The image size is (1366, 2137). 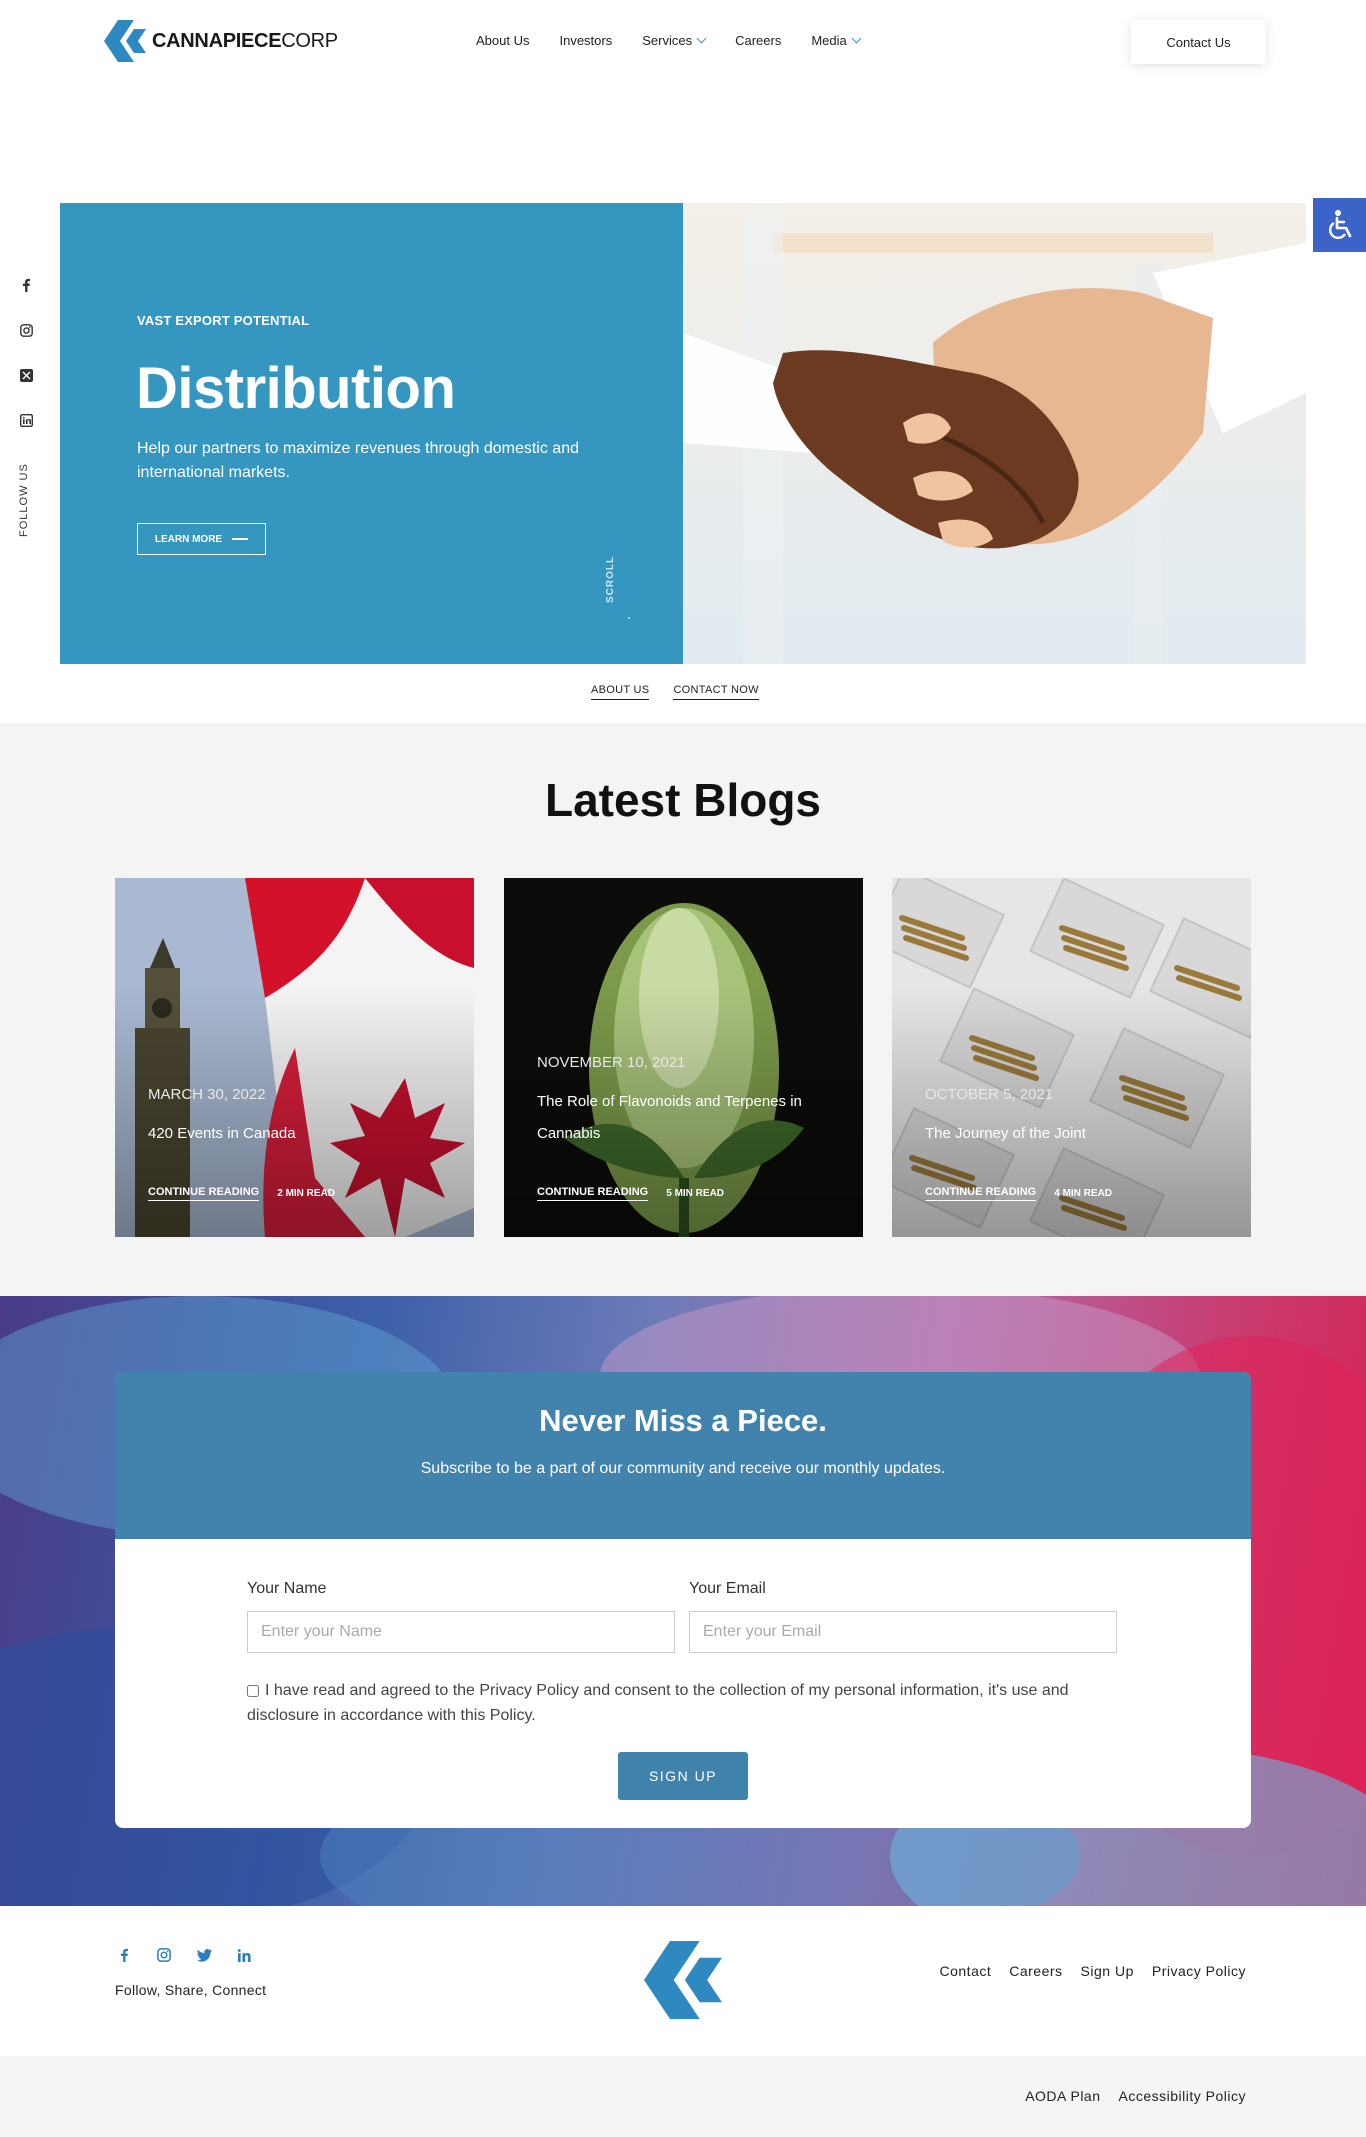 What do you see at coordinates (188, 539) in the screenshot?
I see `learn-more-label: LEARN MORE` at bounding box center [188, 539].